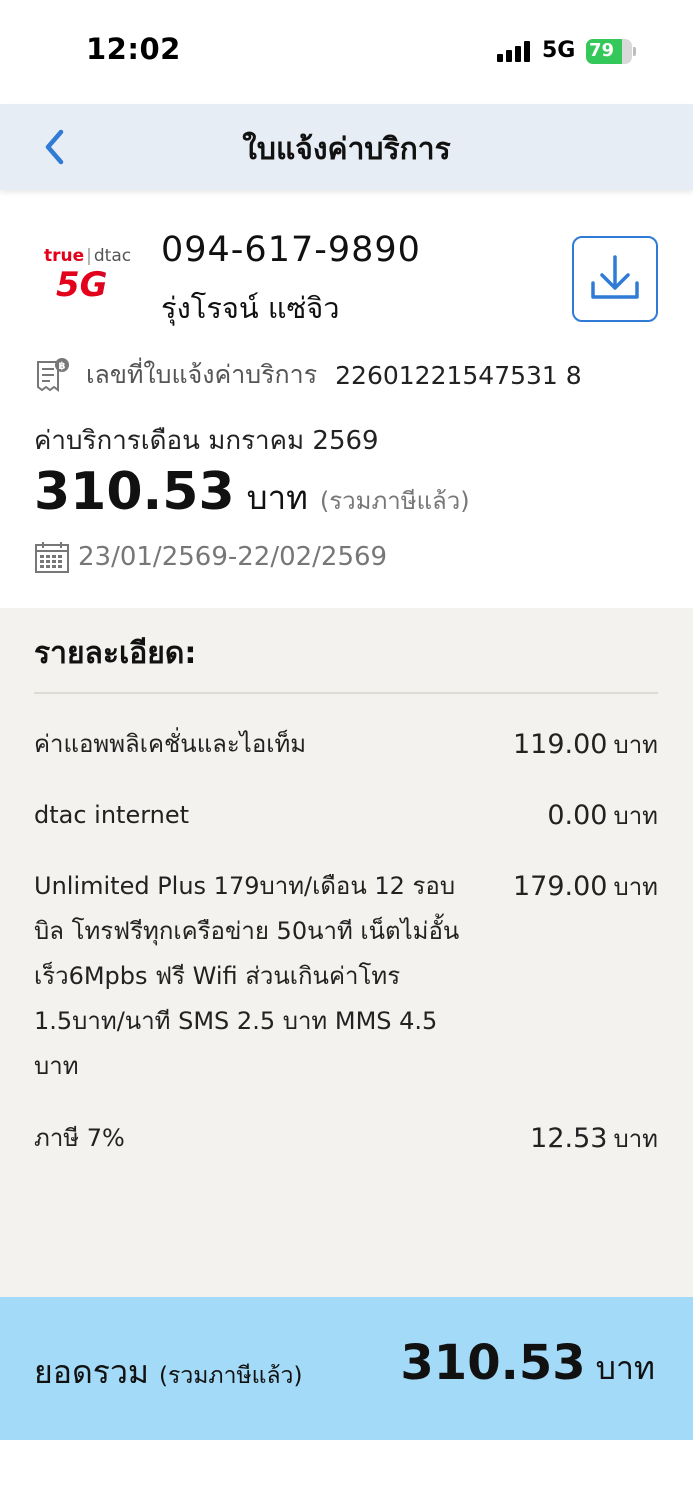  Describe the element at coordinates (52, 557) in the screenshot. I see `calendar-icon` at that location.